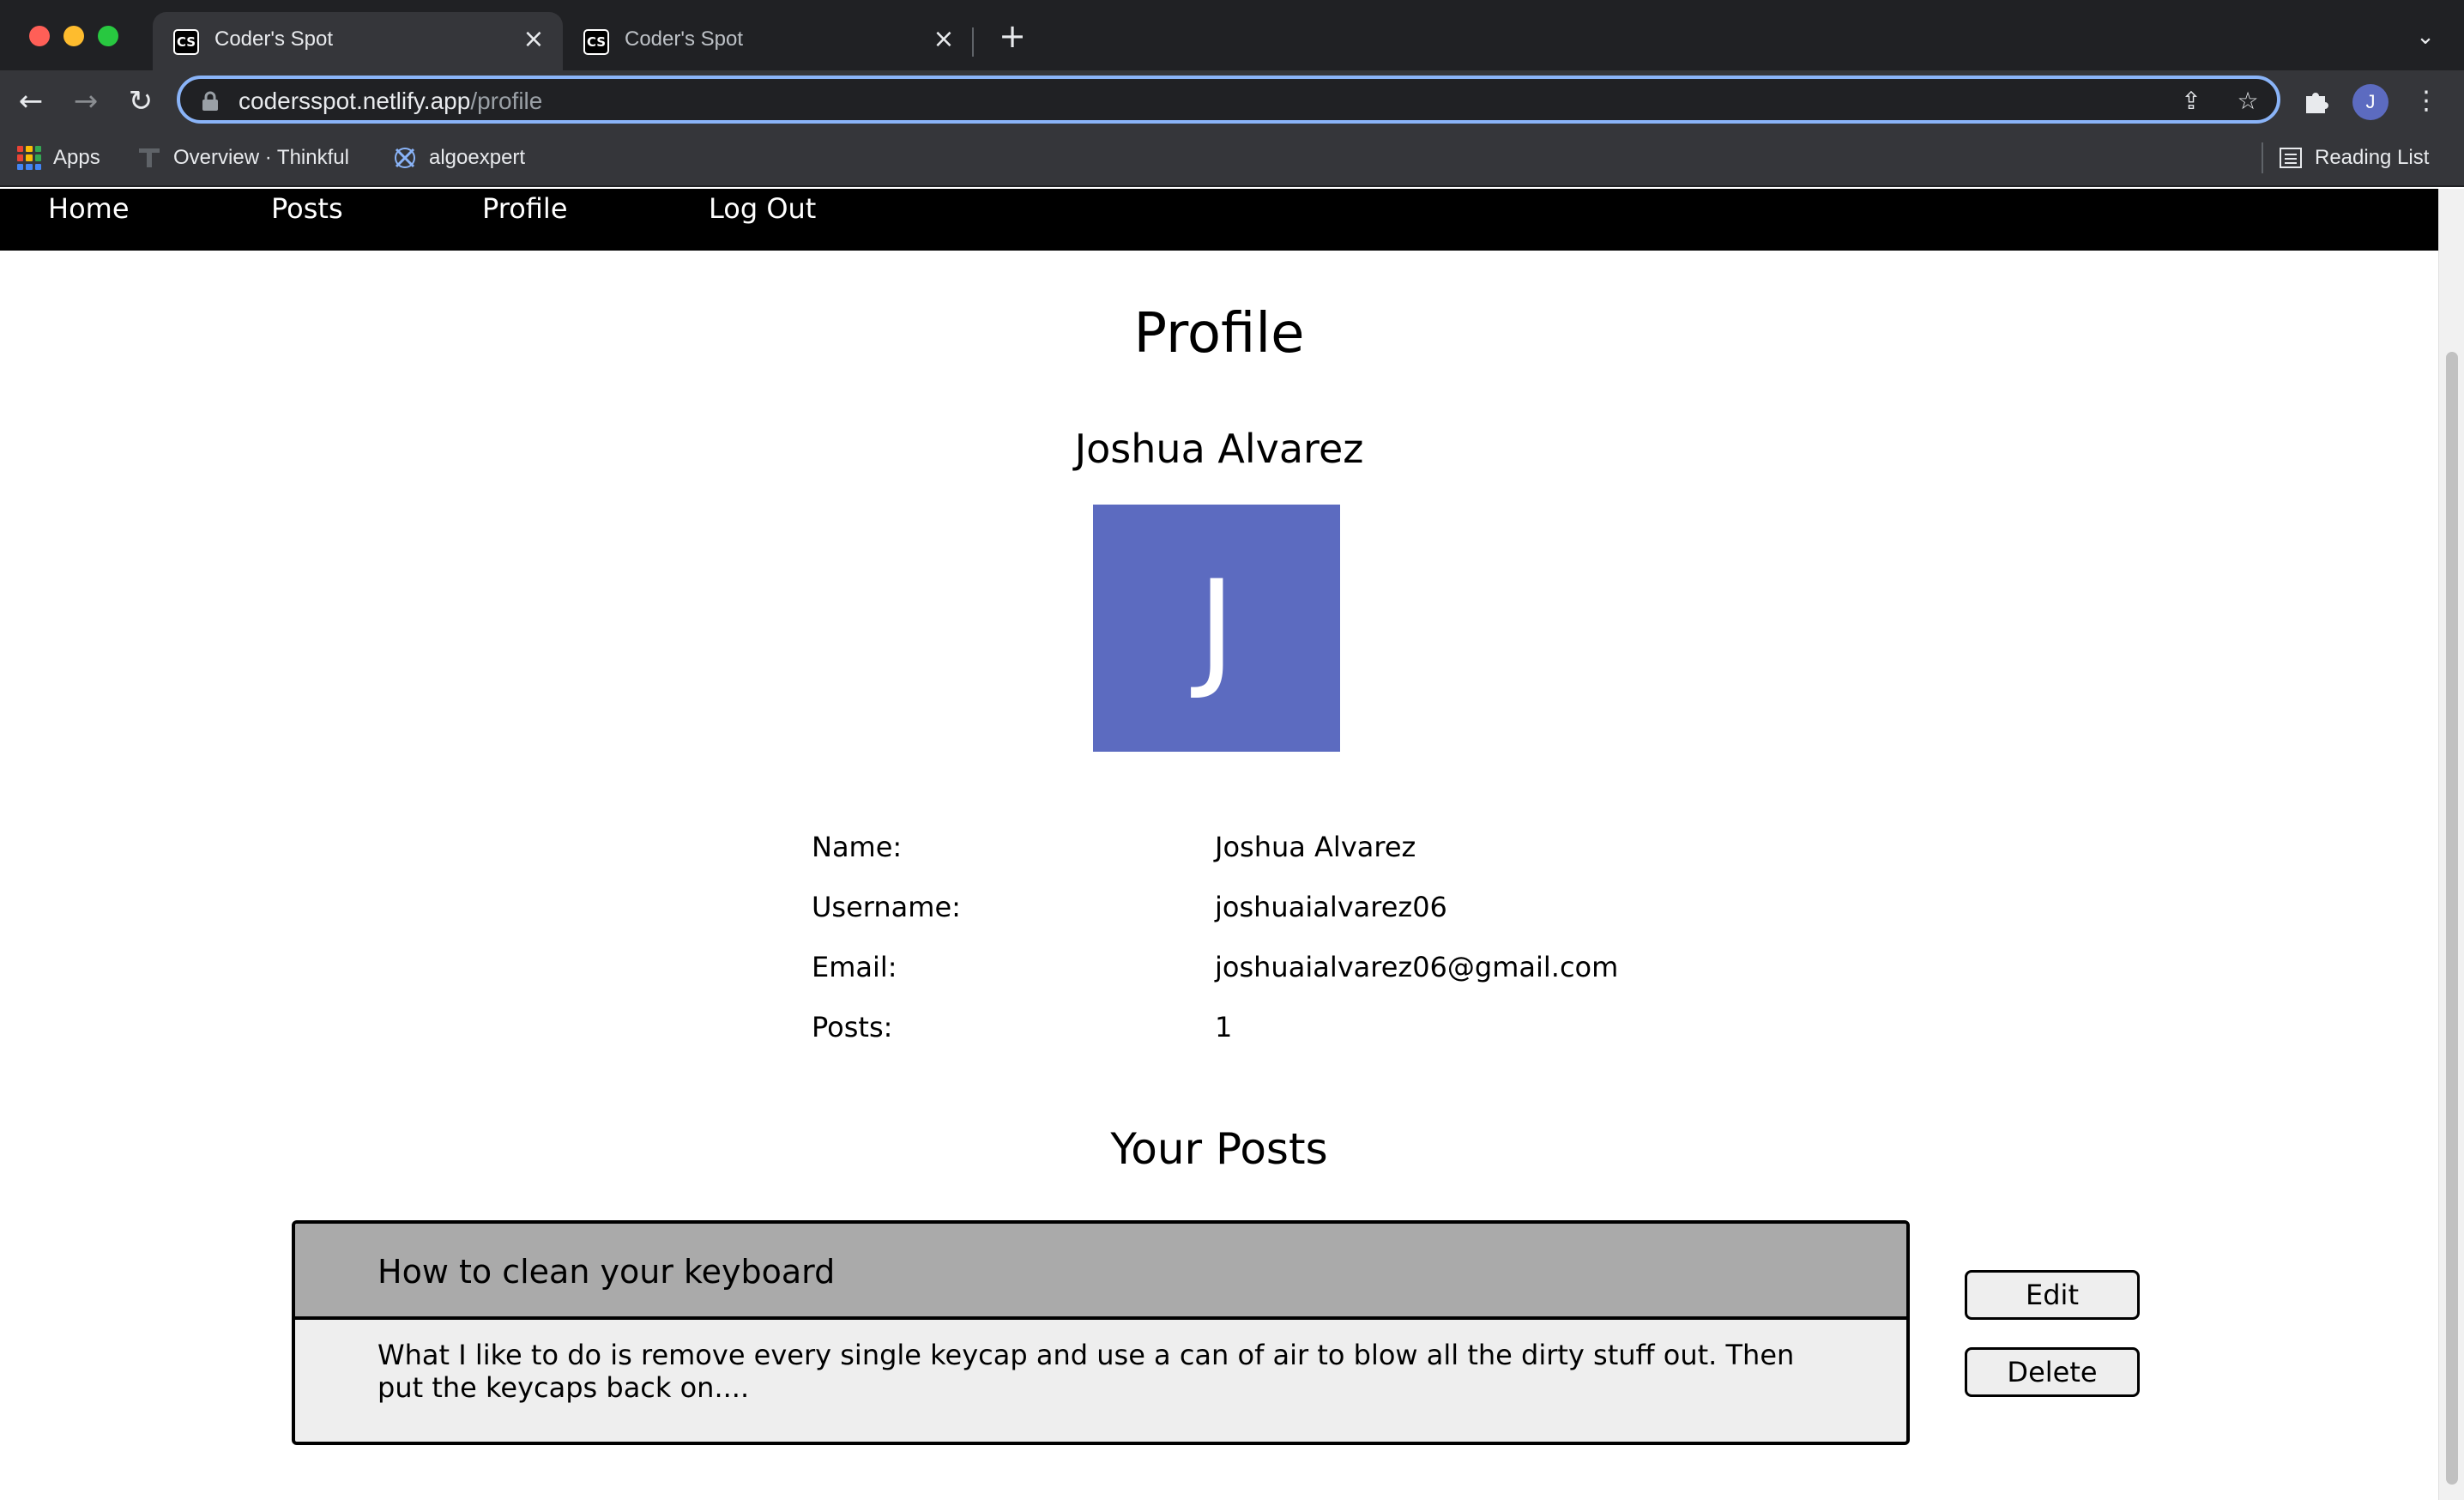 The width and height of the screenshot is (2464, 1500). Describe the element at coordinates (29, 158) in the screenshot. I see `apps-grid-icon` at that location.